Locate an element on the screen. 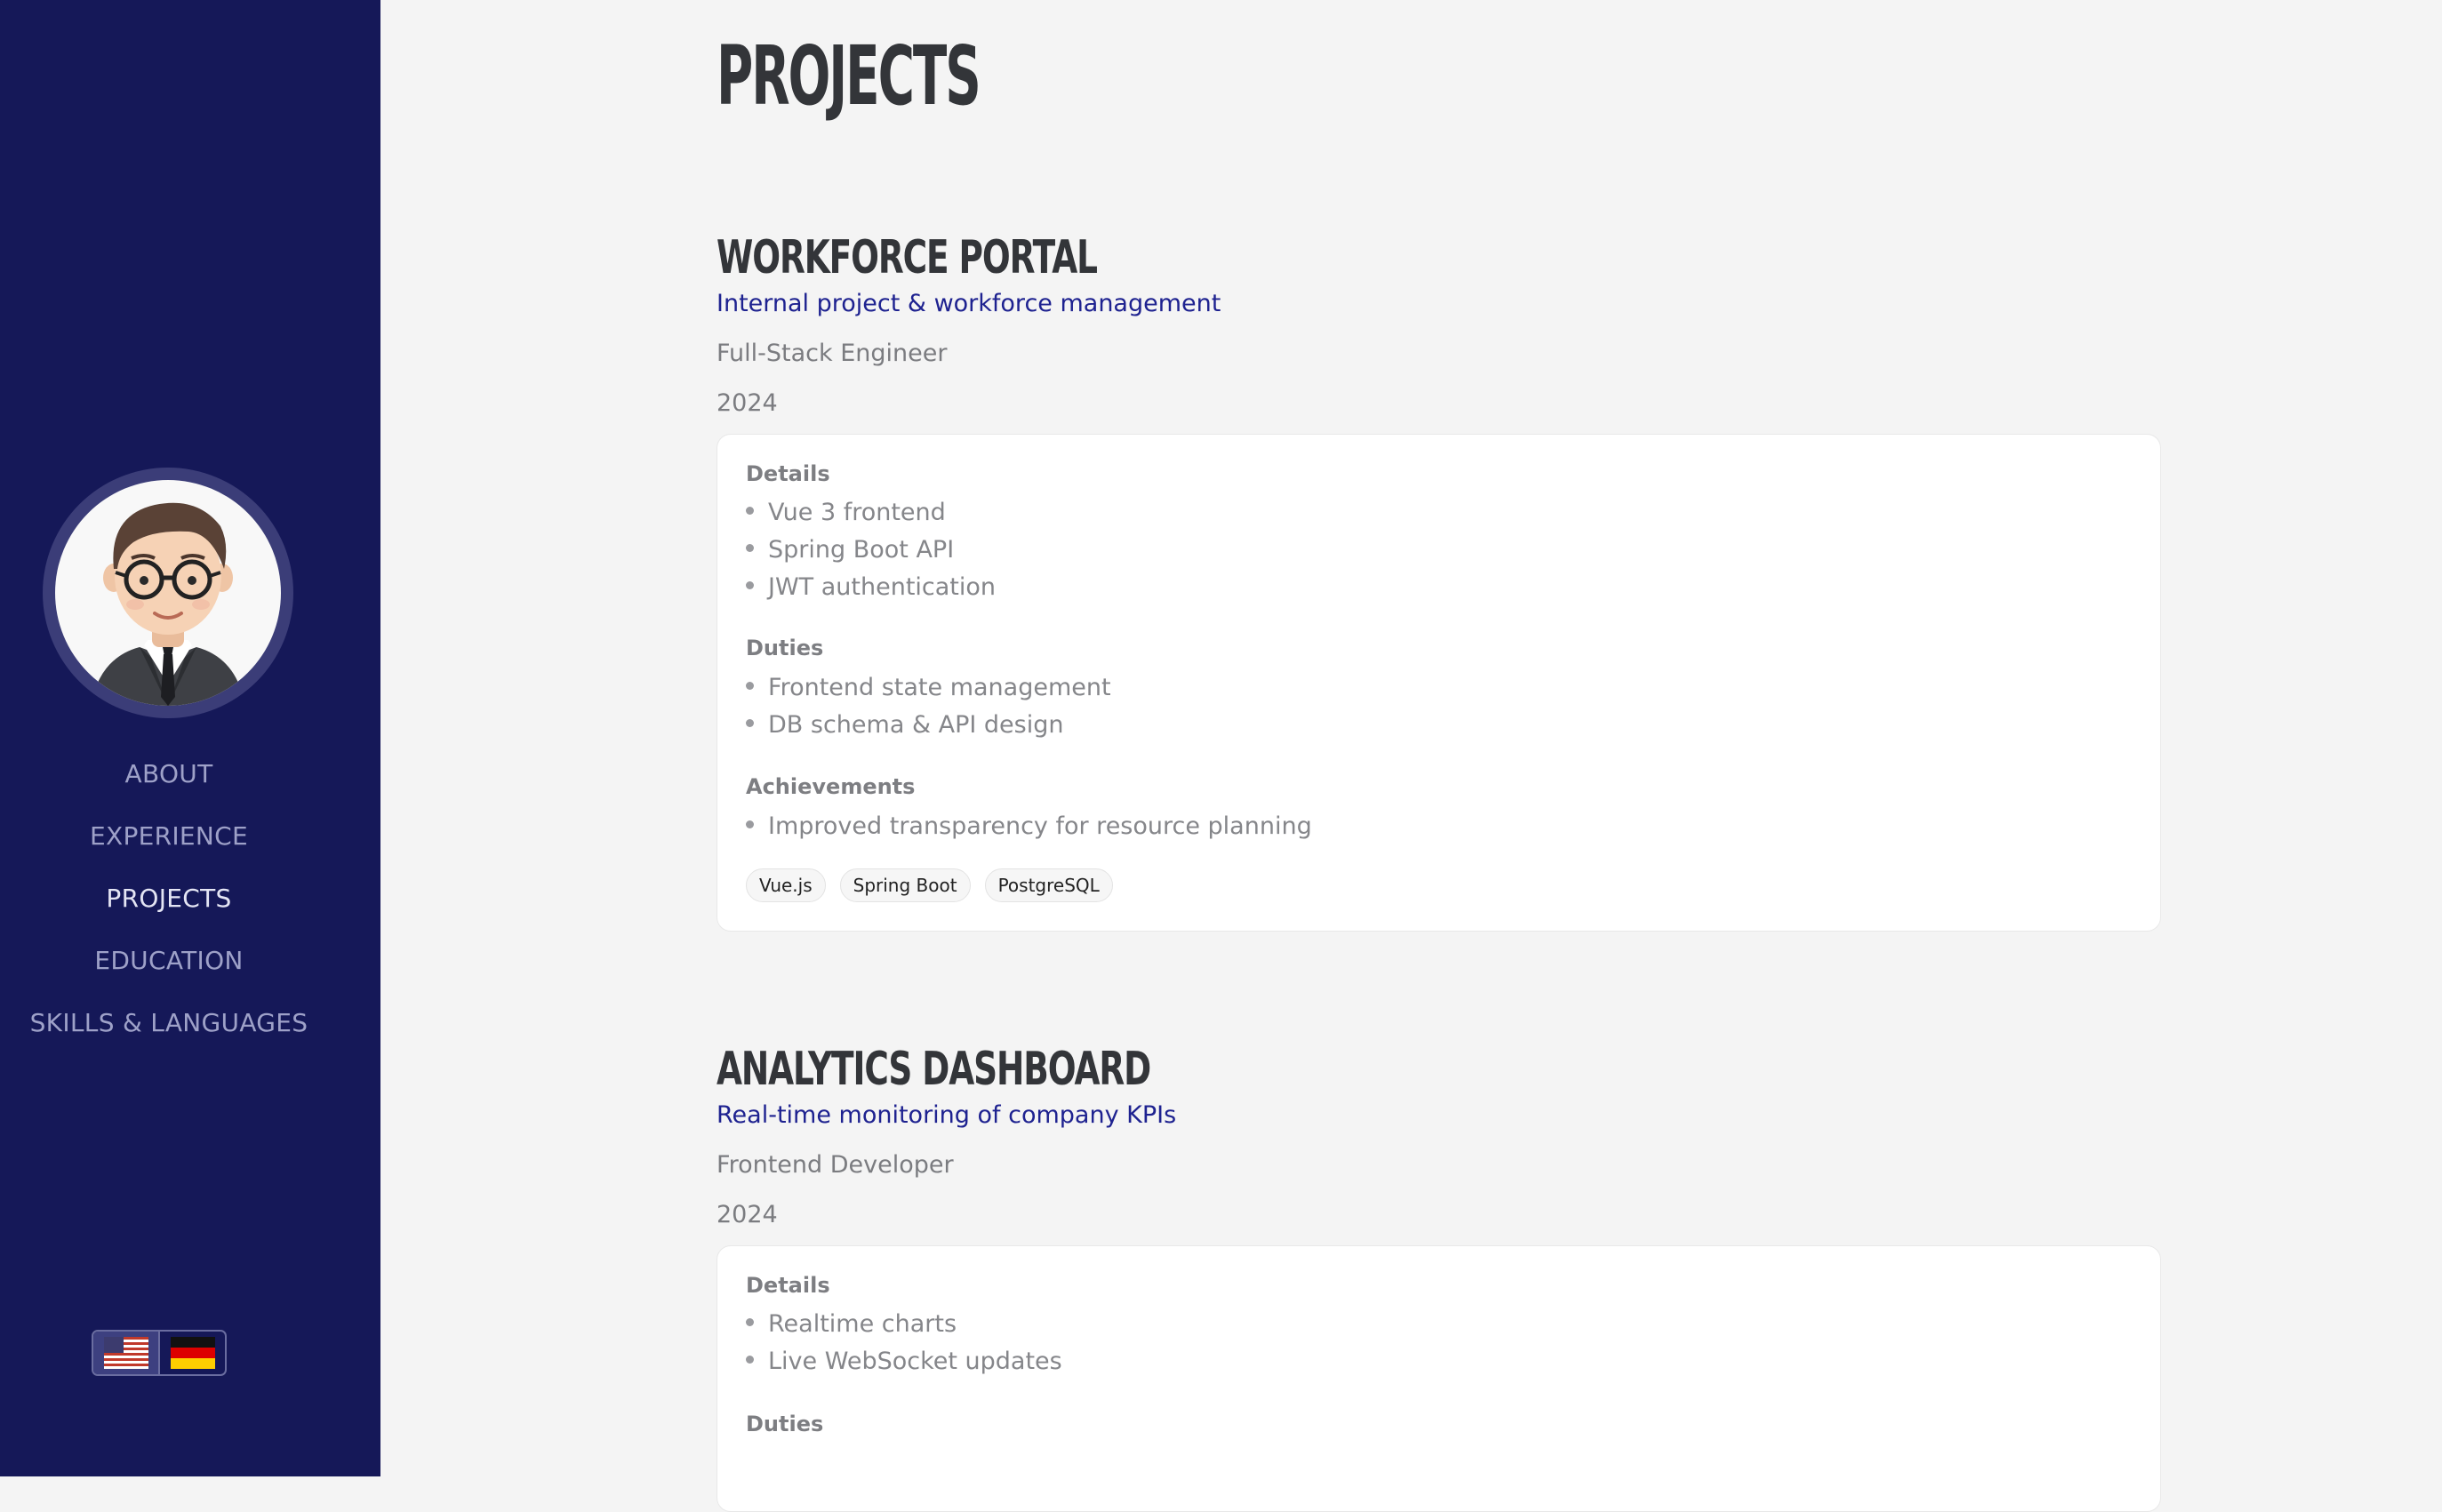  tech-tag: PostgreSQL is located at coordinates (1048, 885).